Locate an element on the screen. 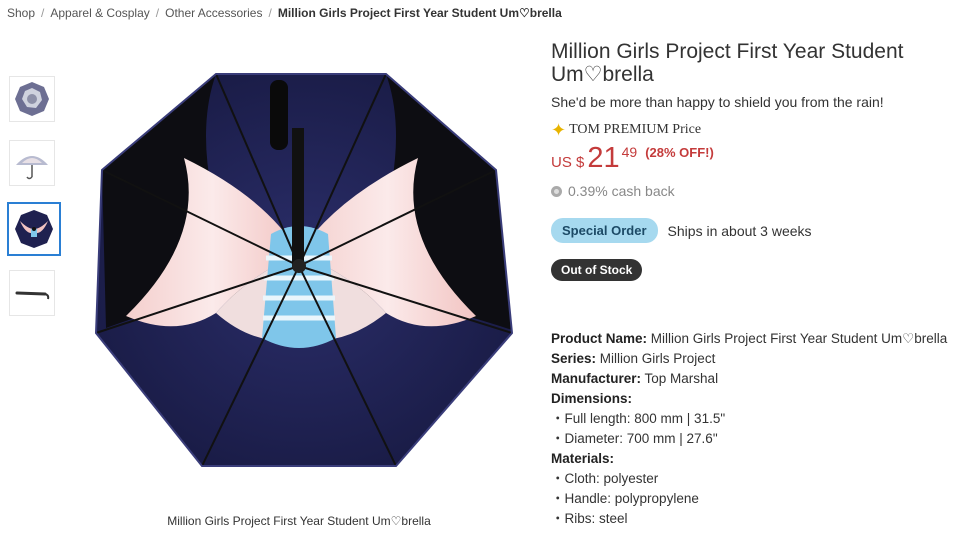  out-of-stock-badge: Out of Stock is located at coordinates (597, 270).